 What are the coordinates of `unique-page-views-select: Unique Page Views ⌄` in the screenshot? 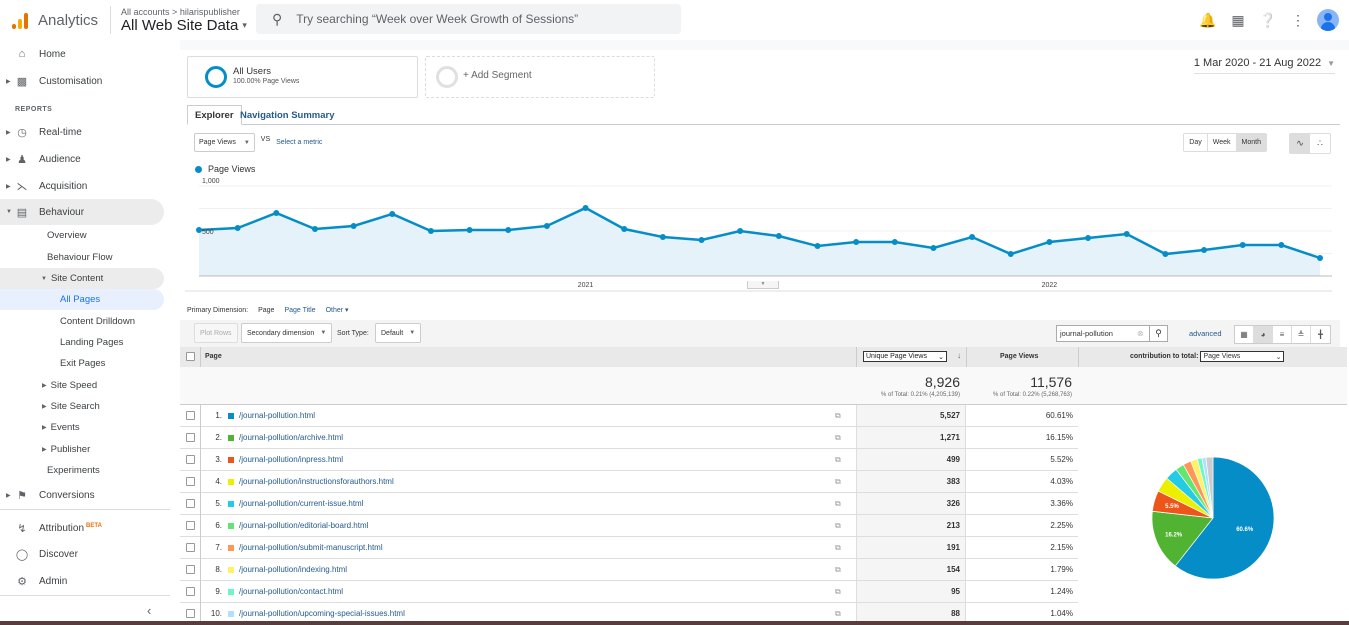 It's located at (905, 356).